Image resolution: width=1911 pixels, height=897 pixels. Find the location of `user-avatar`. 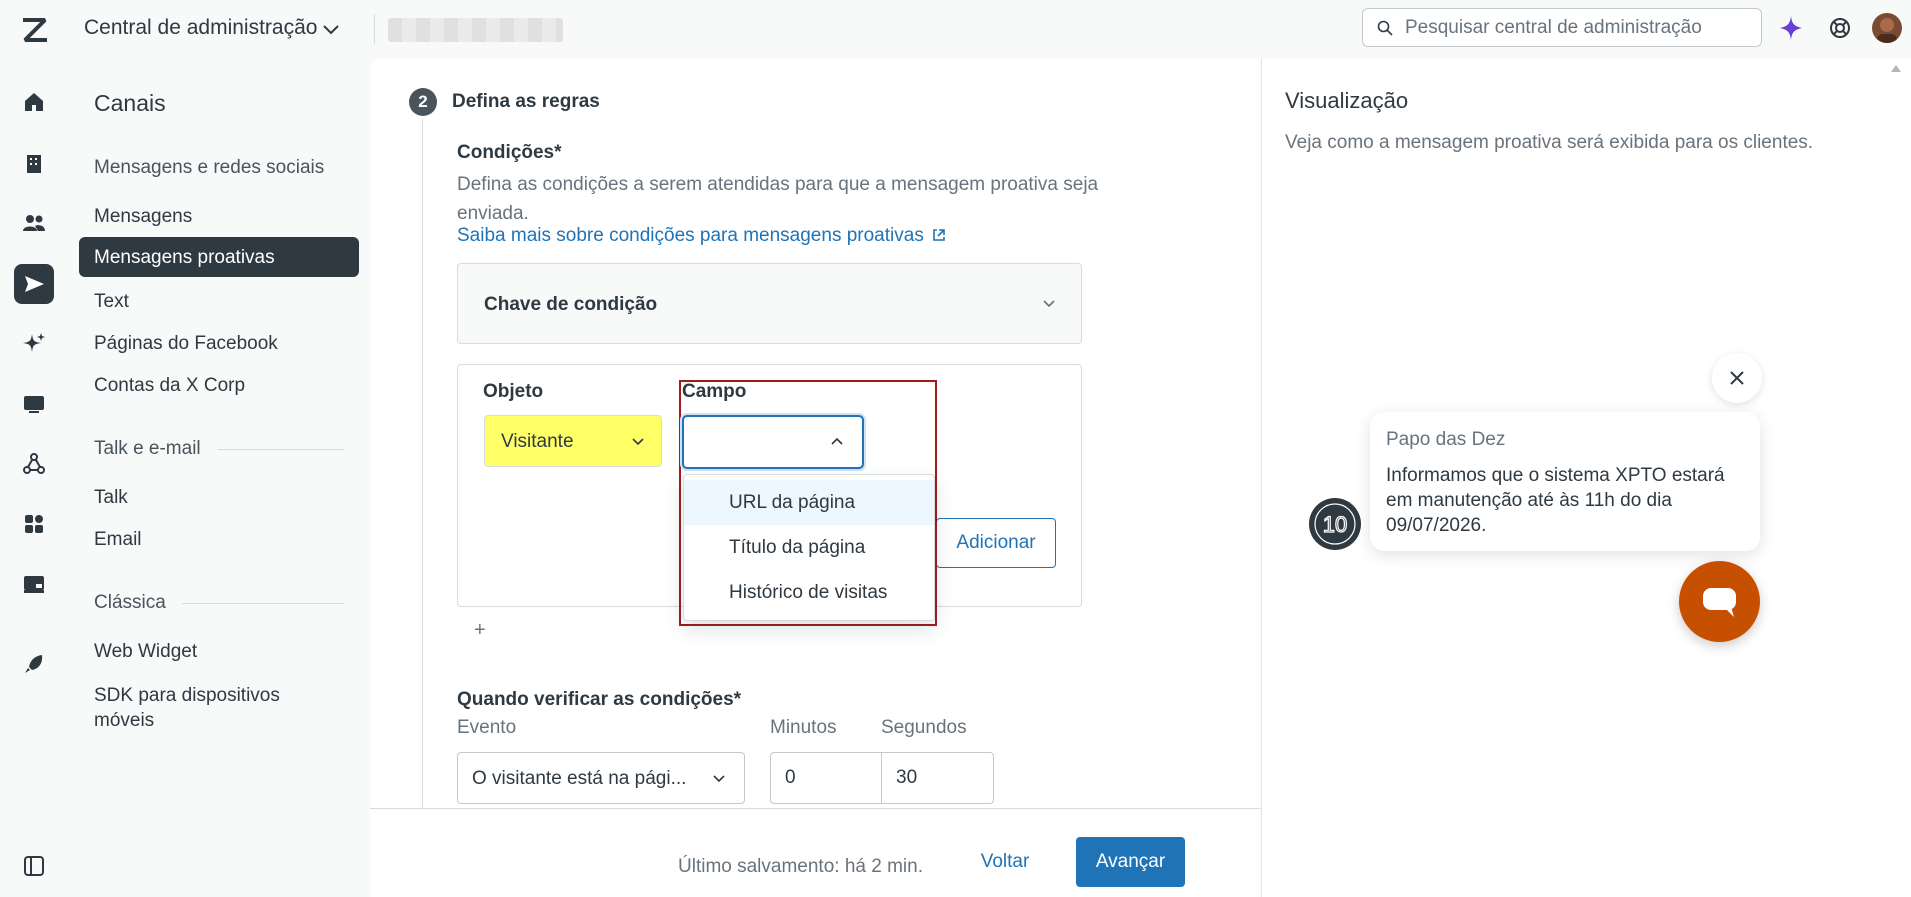

user-avatar is located at coordinates (1887, 28).